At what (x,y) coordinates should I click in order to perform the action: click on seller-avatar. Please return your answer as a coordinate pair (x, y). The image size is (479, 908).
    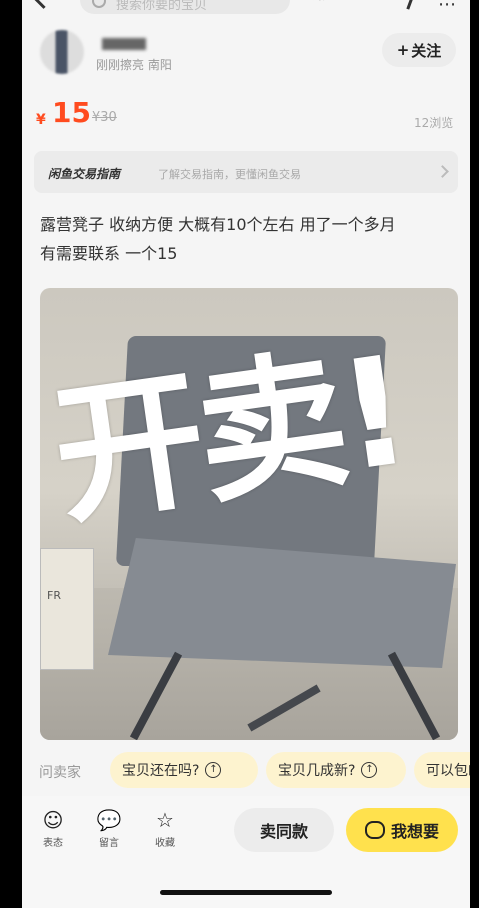
    Looking at the image, I should click on (62, 52).